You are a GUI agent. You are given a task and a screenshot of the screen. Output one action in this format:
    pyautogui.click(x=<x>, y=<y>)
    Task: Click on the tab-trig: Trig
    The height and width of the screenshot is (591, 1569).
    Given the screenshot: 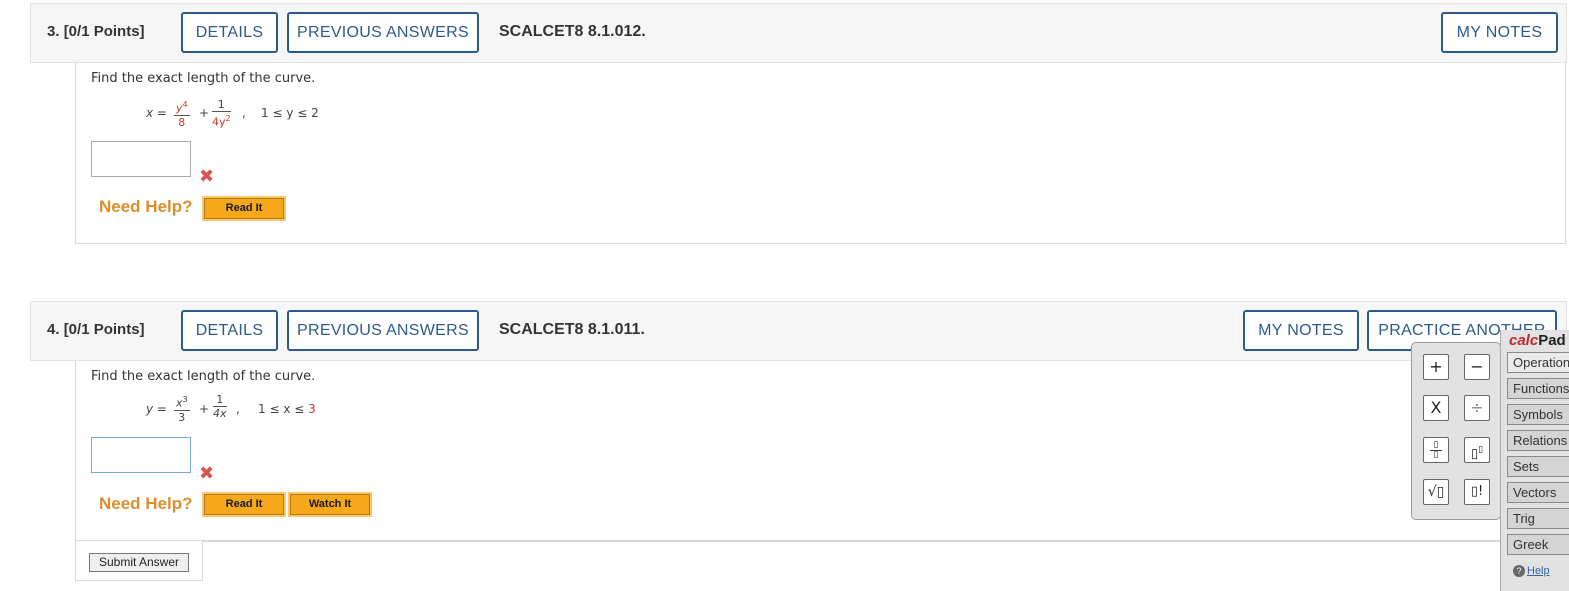 What is the action you would take?
    pyautogui.click(x=1538, y=518)
    